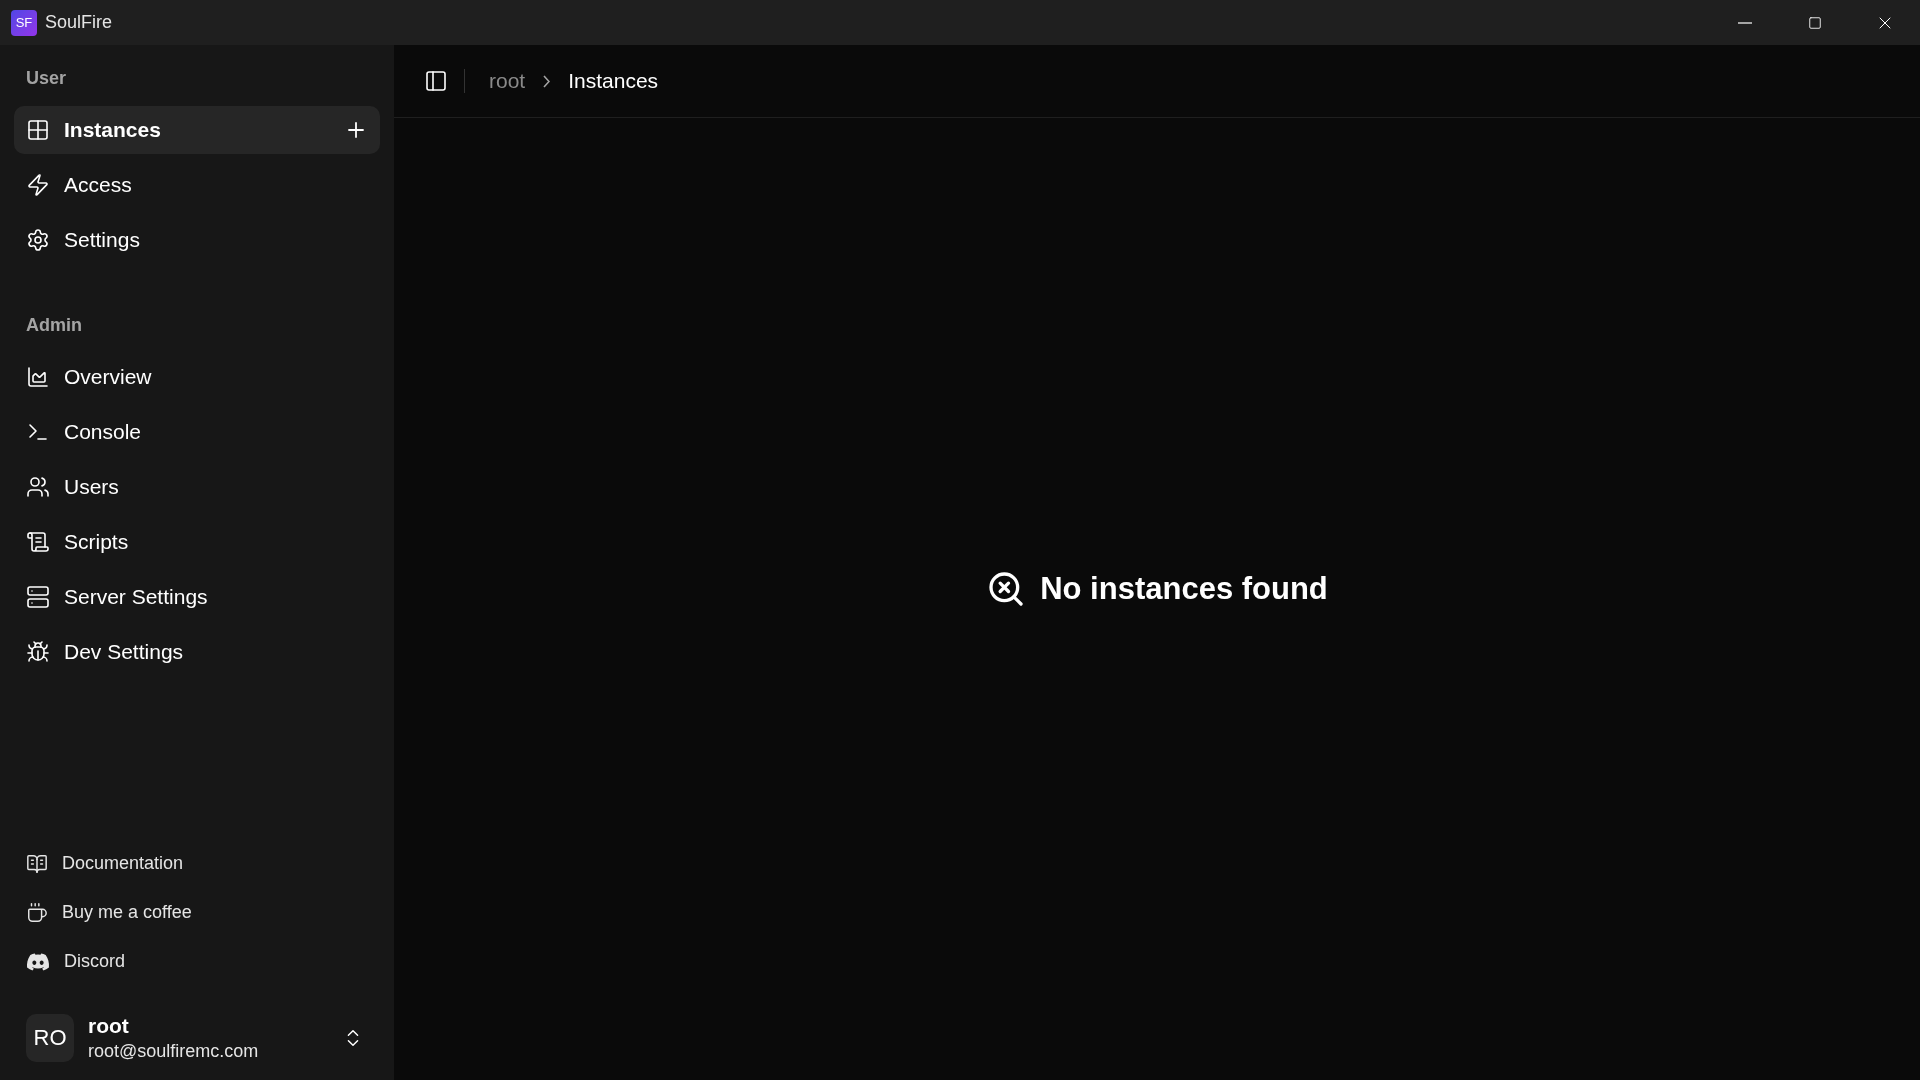  Describe the element at coordinates (109, 1026) in the screenshot. I see `user-name: root` at that location.